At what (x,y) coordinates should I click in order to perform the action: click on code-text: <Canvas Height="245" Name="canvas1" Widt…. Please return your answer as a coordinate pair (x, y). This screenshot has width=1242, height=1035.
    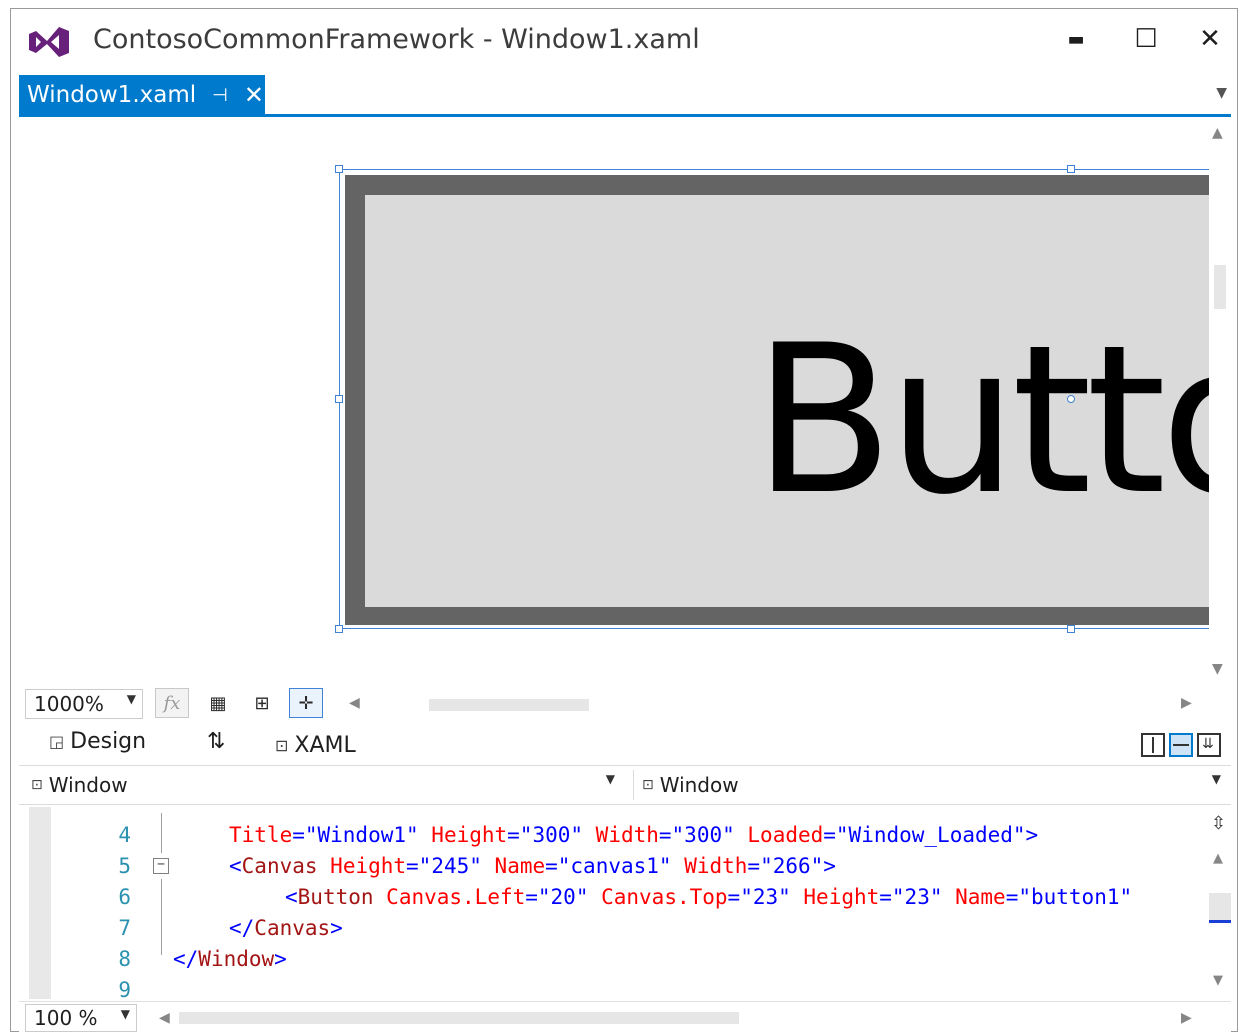
    Looking at the image, I should click on (532, 866).